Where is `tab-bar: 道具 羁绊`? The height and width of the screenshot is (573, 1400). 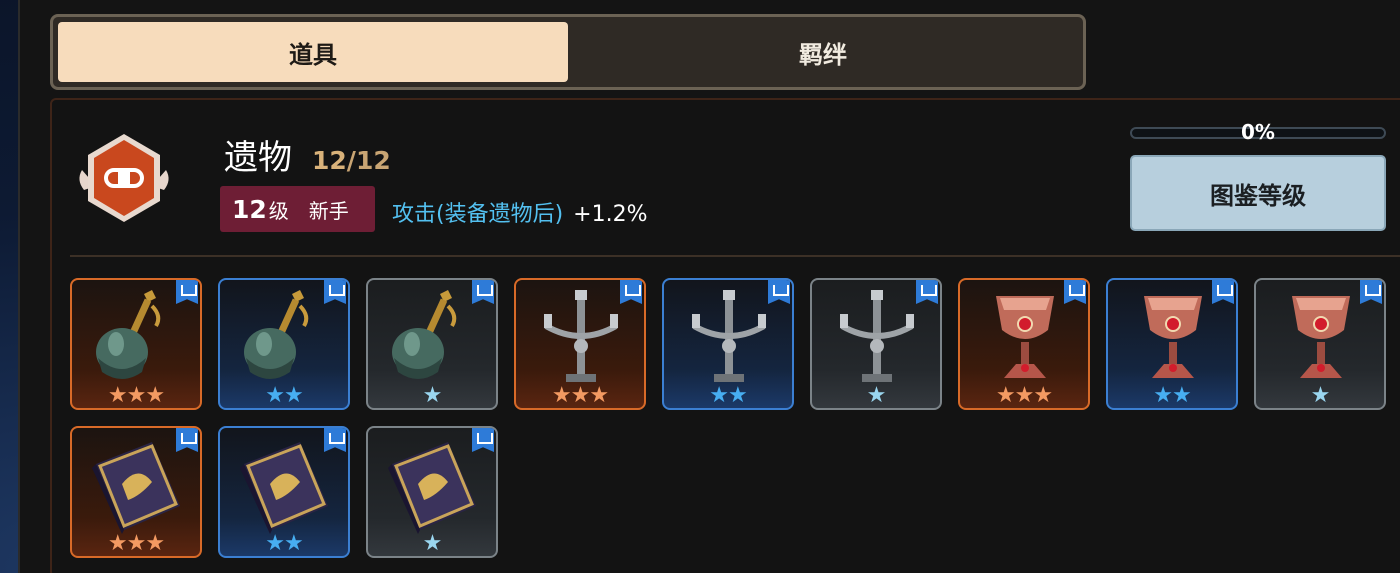
tab-bar: 道具 羁绊 is located at coordinates (568, 52).